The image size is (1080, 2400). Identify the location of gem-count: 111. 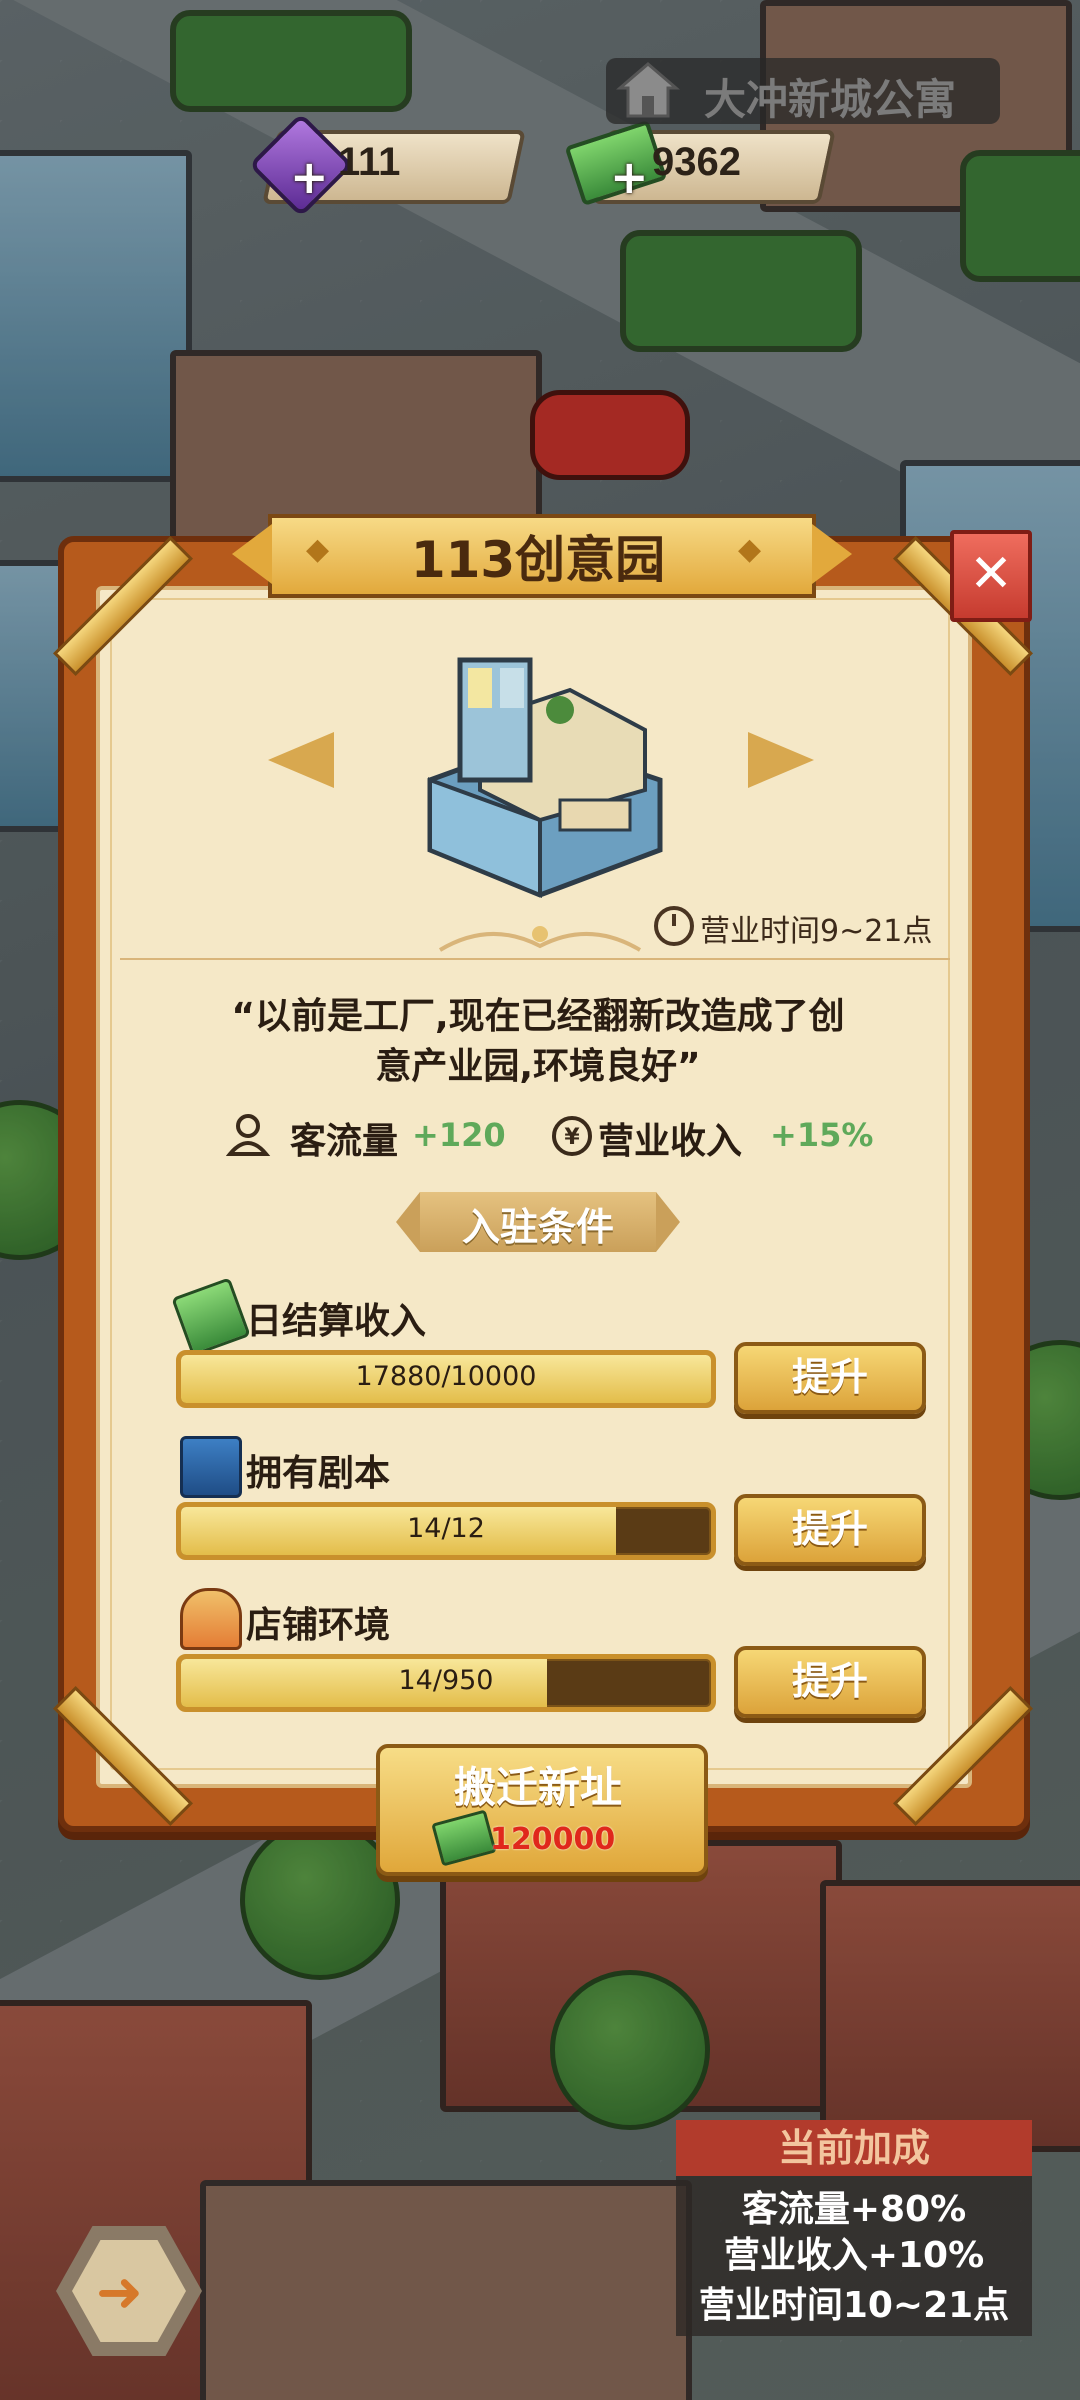
(369, 162).